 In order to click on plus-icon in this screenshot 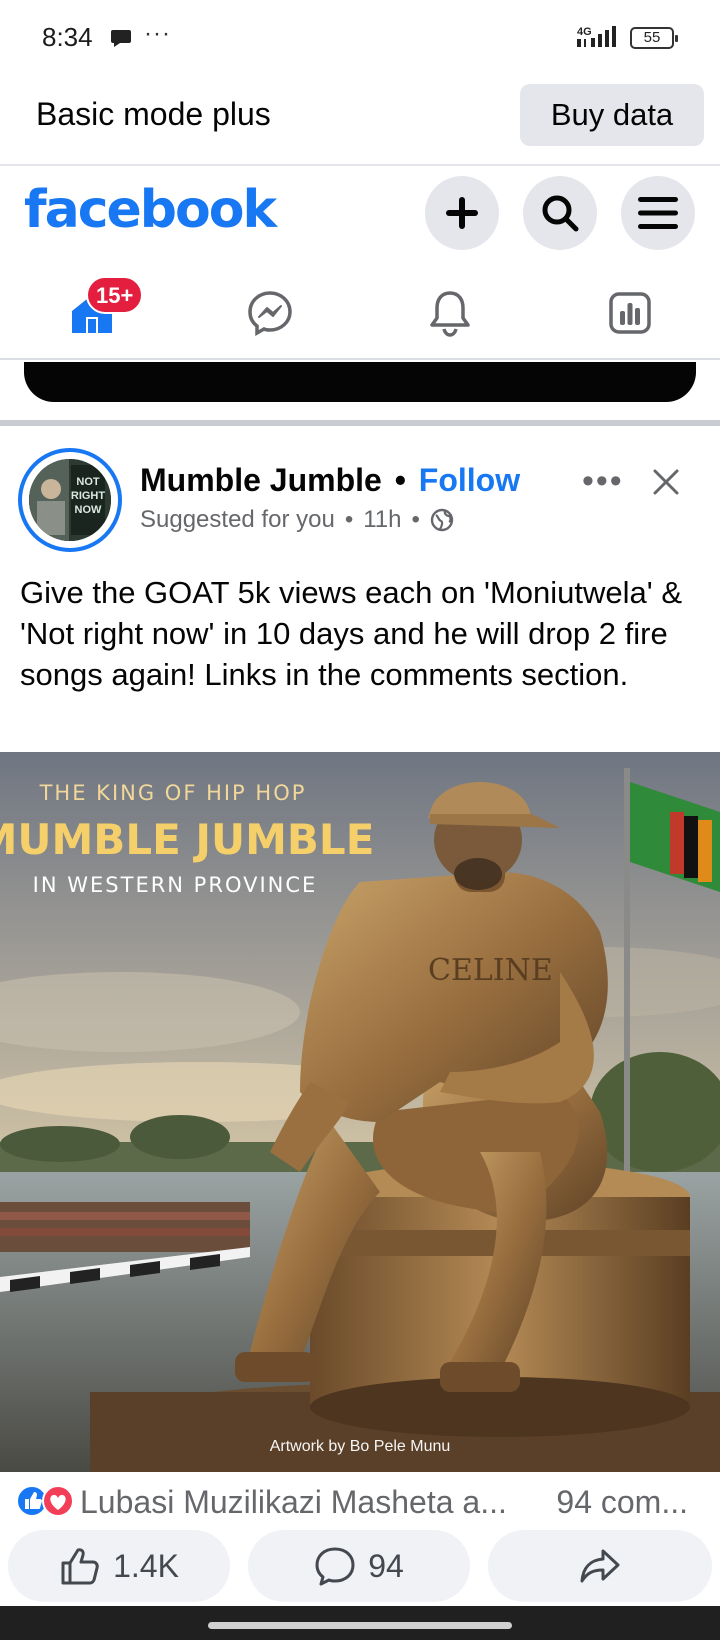, I will do `click(462, 213)`.